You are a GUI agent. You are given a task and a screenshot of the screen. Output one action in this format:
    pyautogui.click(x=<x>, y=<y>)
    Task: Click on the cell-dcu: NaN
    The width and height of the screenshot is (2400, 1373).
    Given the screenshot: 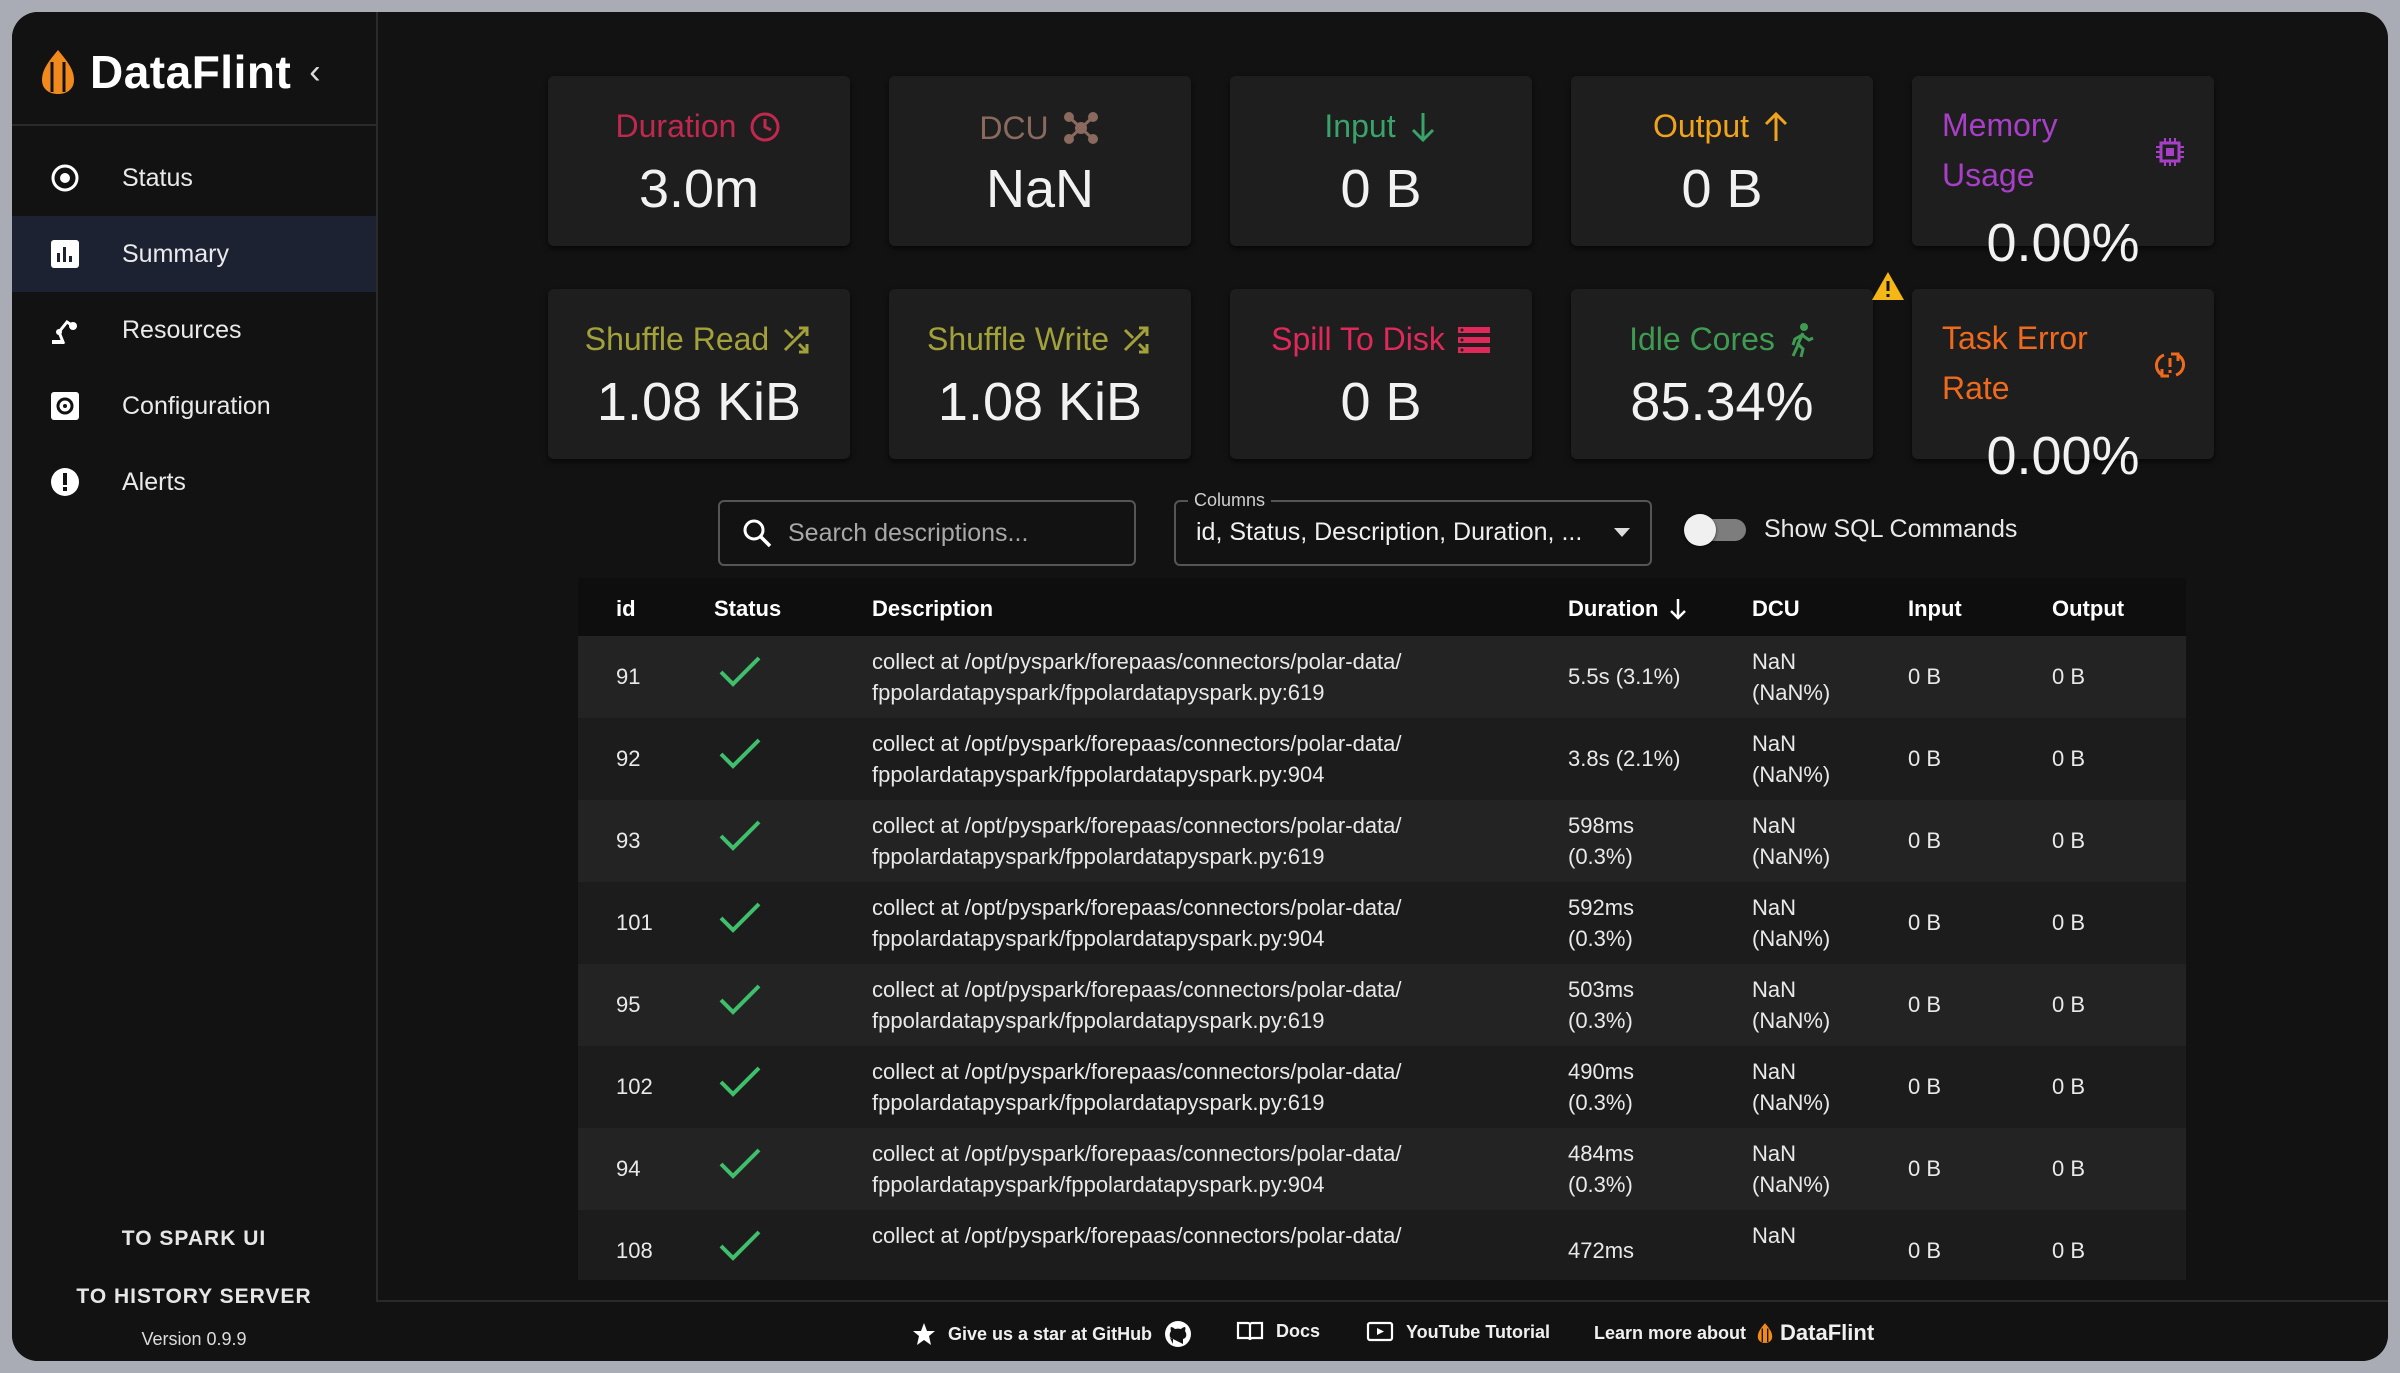 What is the action you would take?
    pyautogui.click(x=1774, y=1235)
    